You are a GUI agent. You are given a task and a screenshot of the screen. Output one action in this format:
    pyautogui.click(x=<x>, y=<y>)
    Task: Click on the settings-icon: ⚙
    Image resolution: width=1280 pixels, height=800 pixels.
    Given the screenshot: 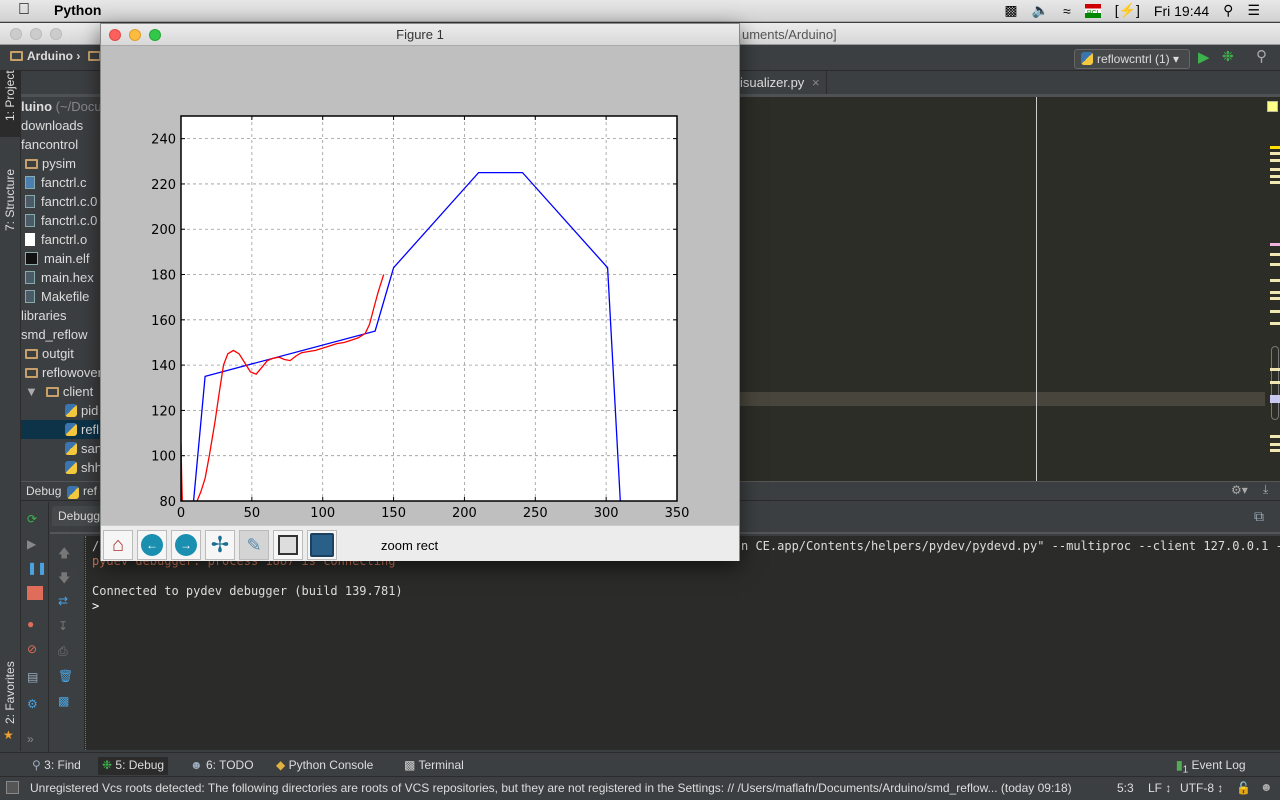 What is the action you would take?
    pyautogui.click(x=35, y=704)
    